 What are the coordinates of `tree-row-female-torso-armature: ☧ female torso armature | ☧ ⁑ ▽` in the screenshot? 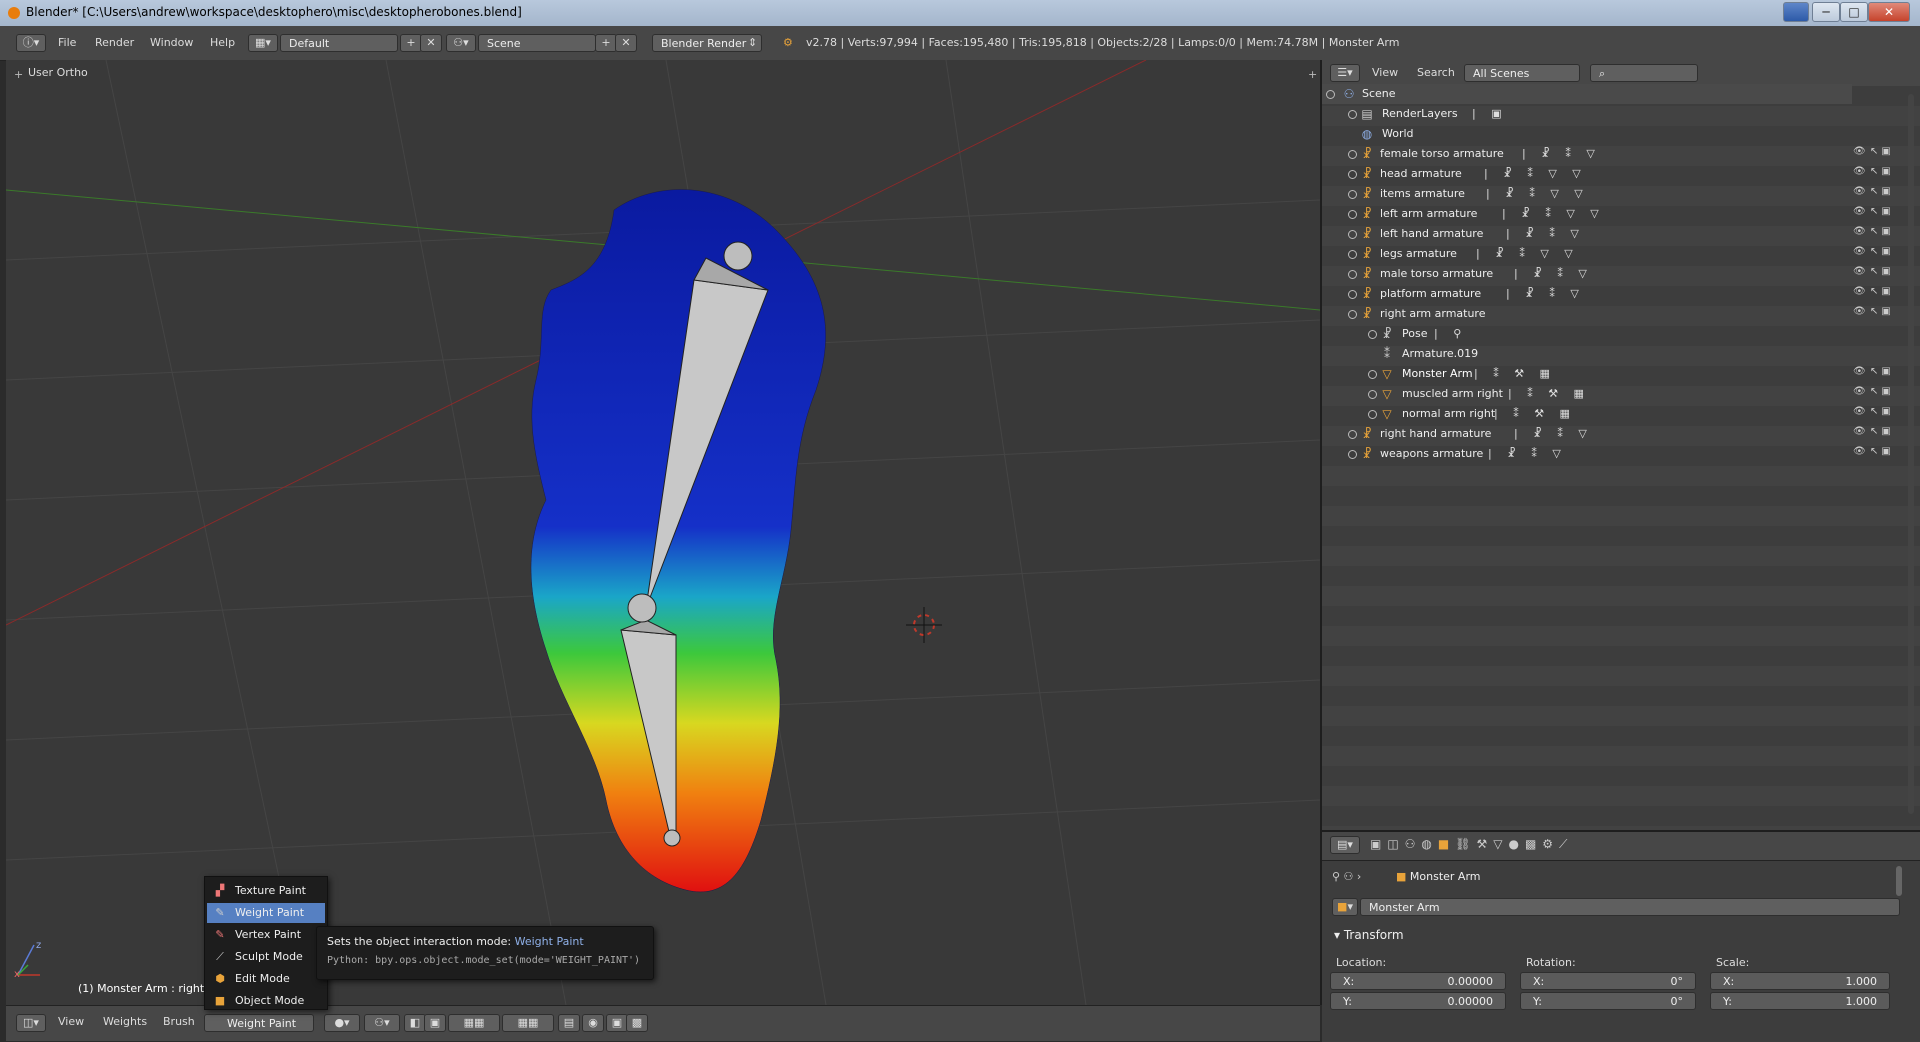 It's located at (1587, 154).